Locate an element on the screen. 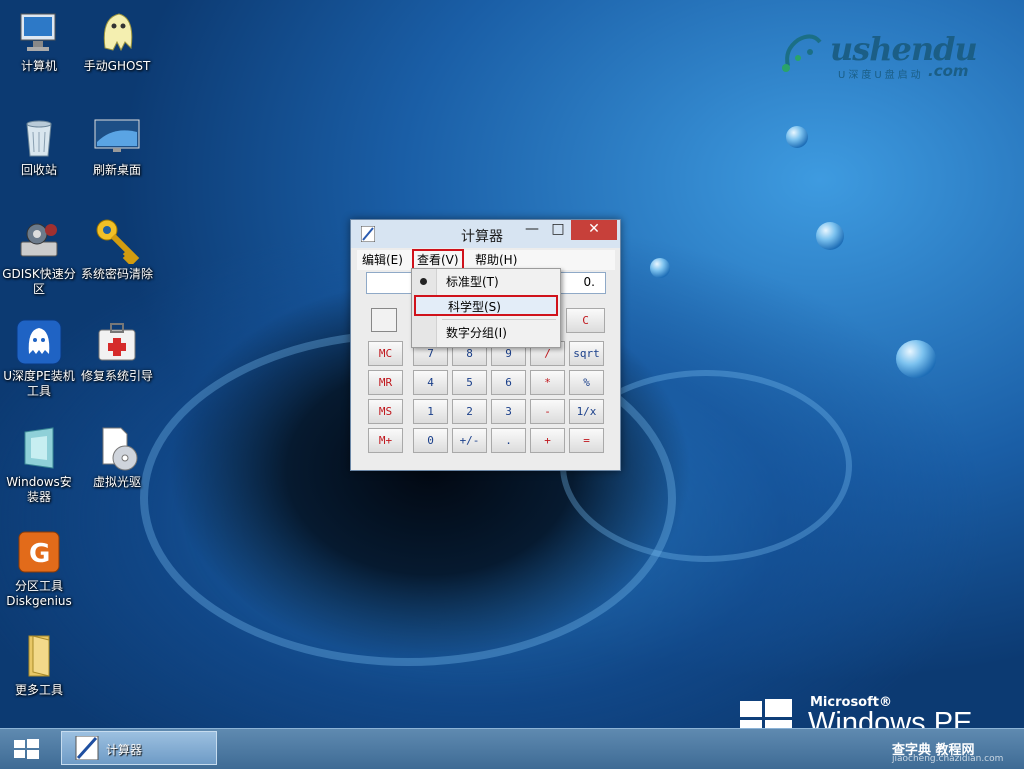 The image size is (1024, 769). minimize-button: — is located at coordinates (532, 230).